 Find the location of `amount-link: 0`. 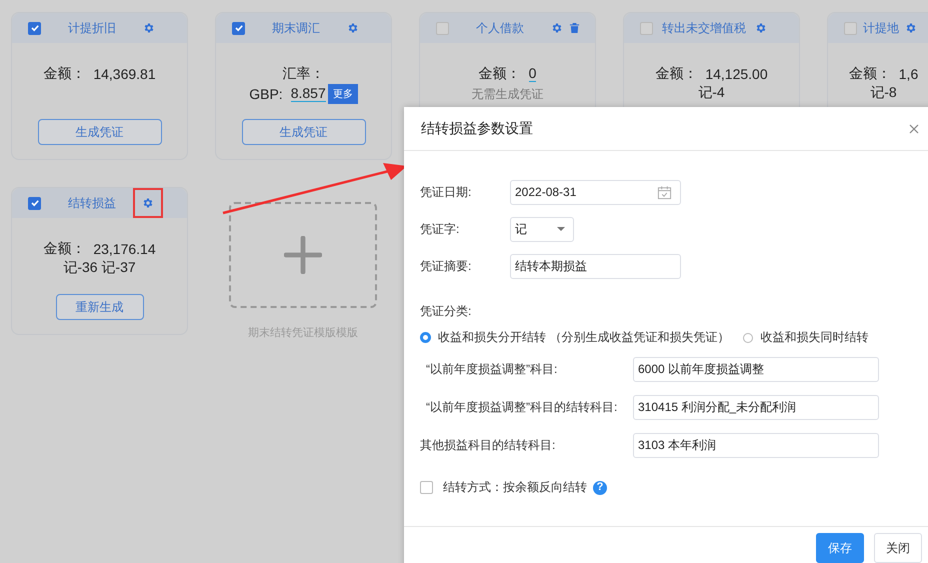

amount-link: 0 is located at coordinates (532, 74).